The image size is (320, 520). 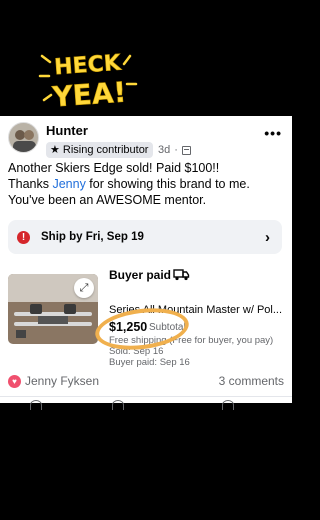 I want to click on item-status: Buyer paid, so click(x=140, y=275).